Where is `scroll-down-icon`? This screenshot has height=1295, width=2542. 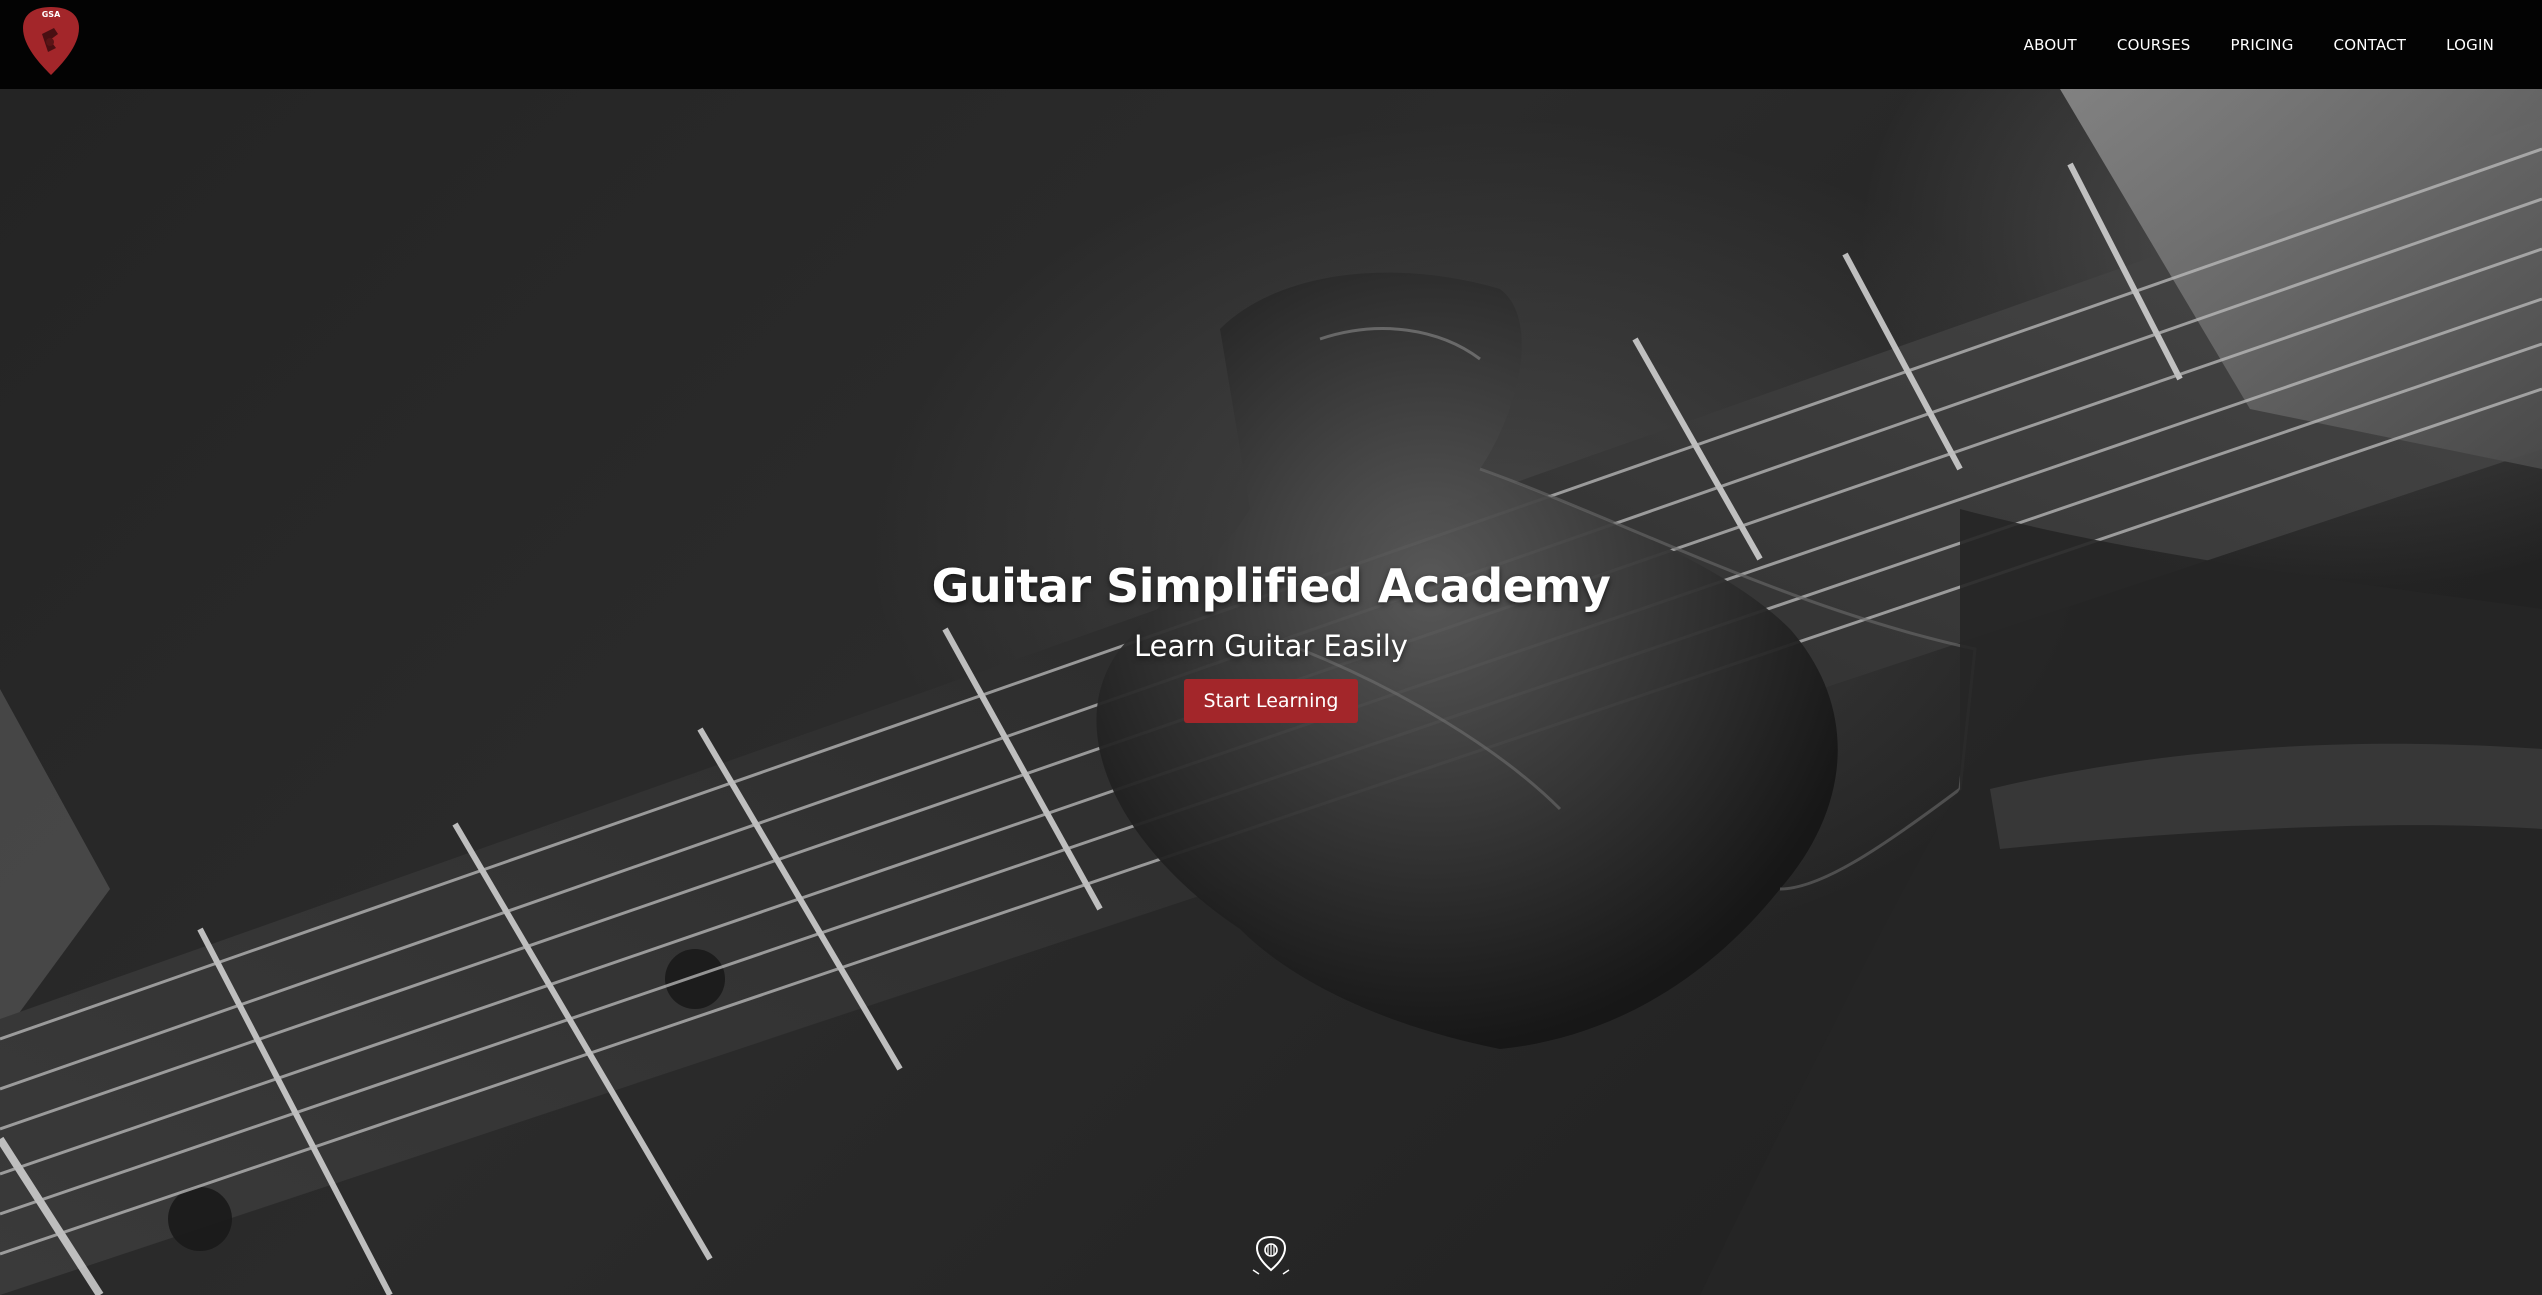 scroll-down-icon is located at coordinates (1271, 1255).